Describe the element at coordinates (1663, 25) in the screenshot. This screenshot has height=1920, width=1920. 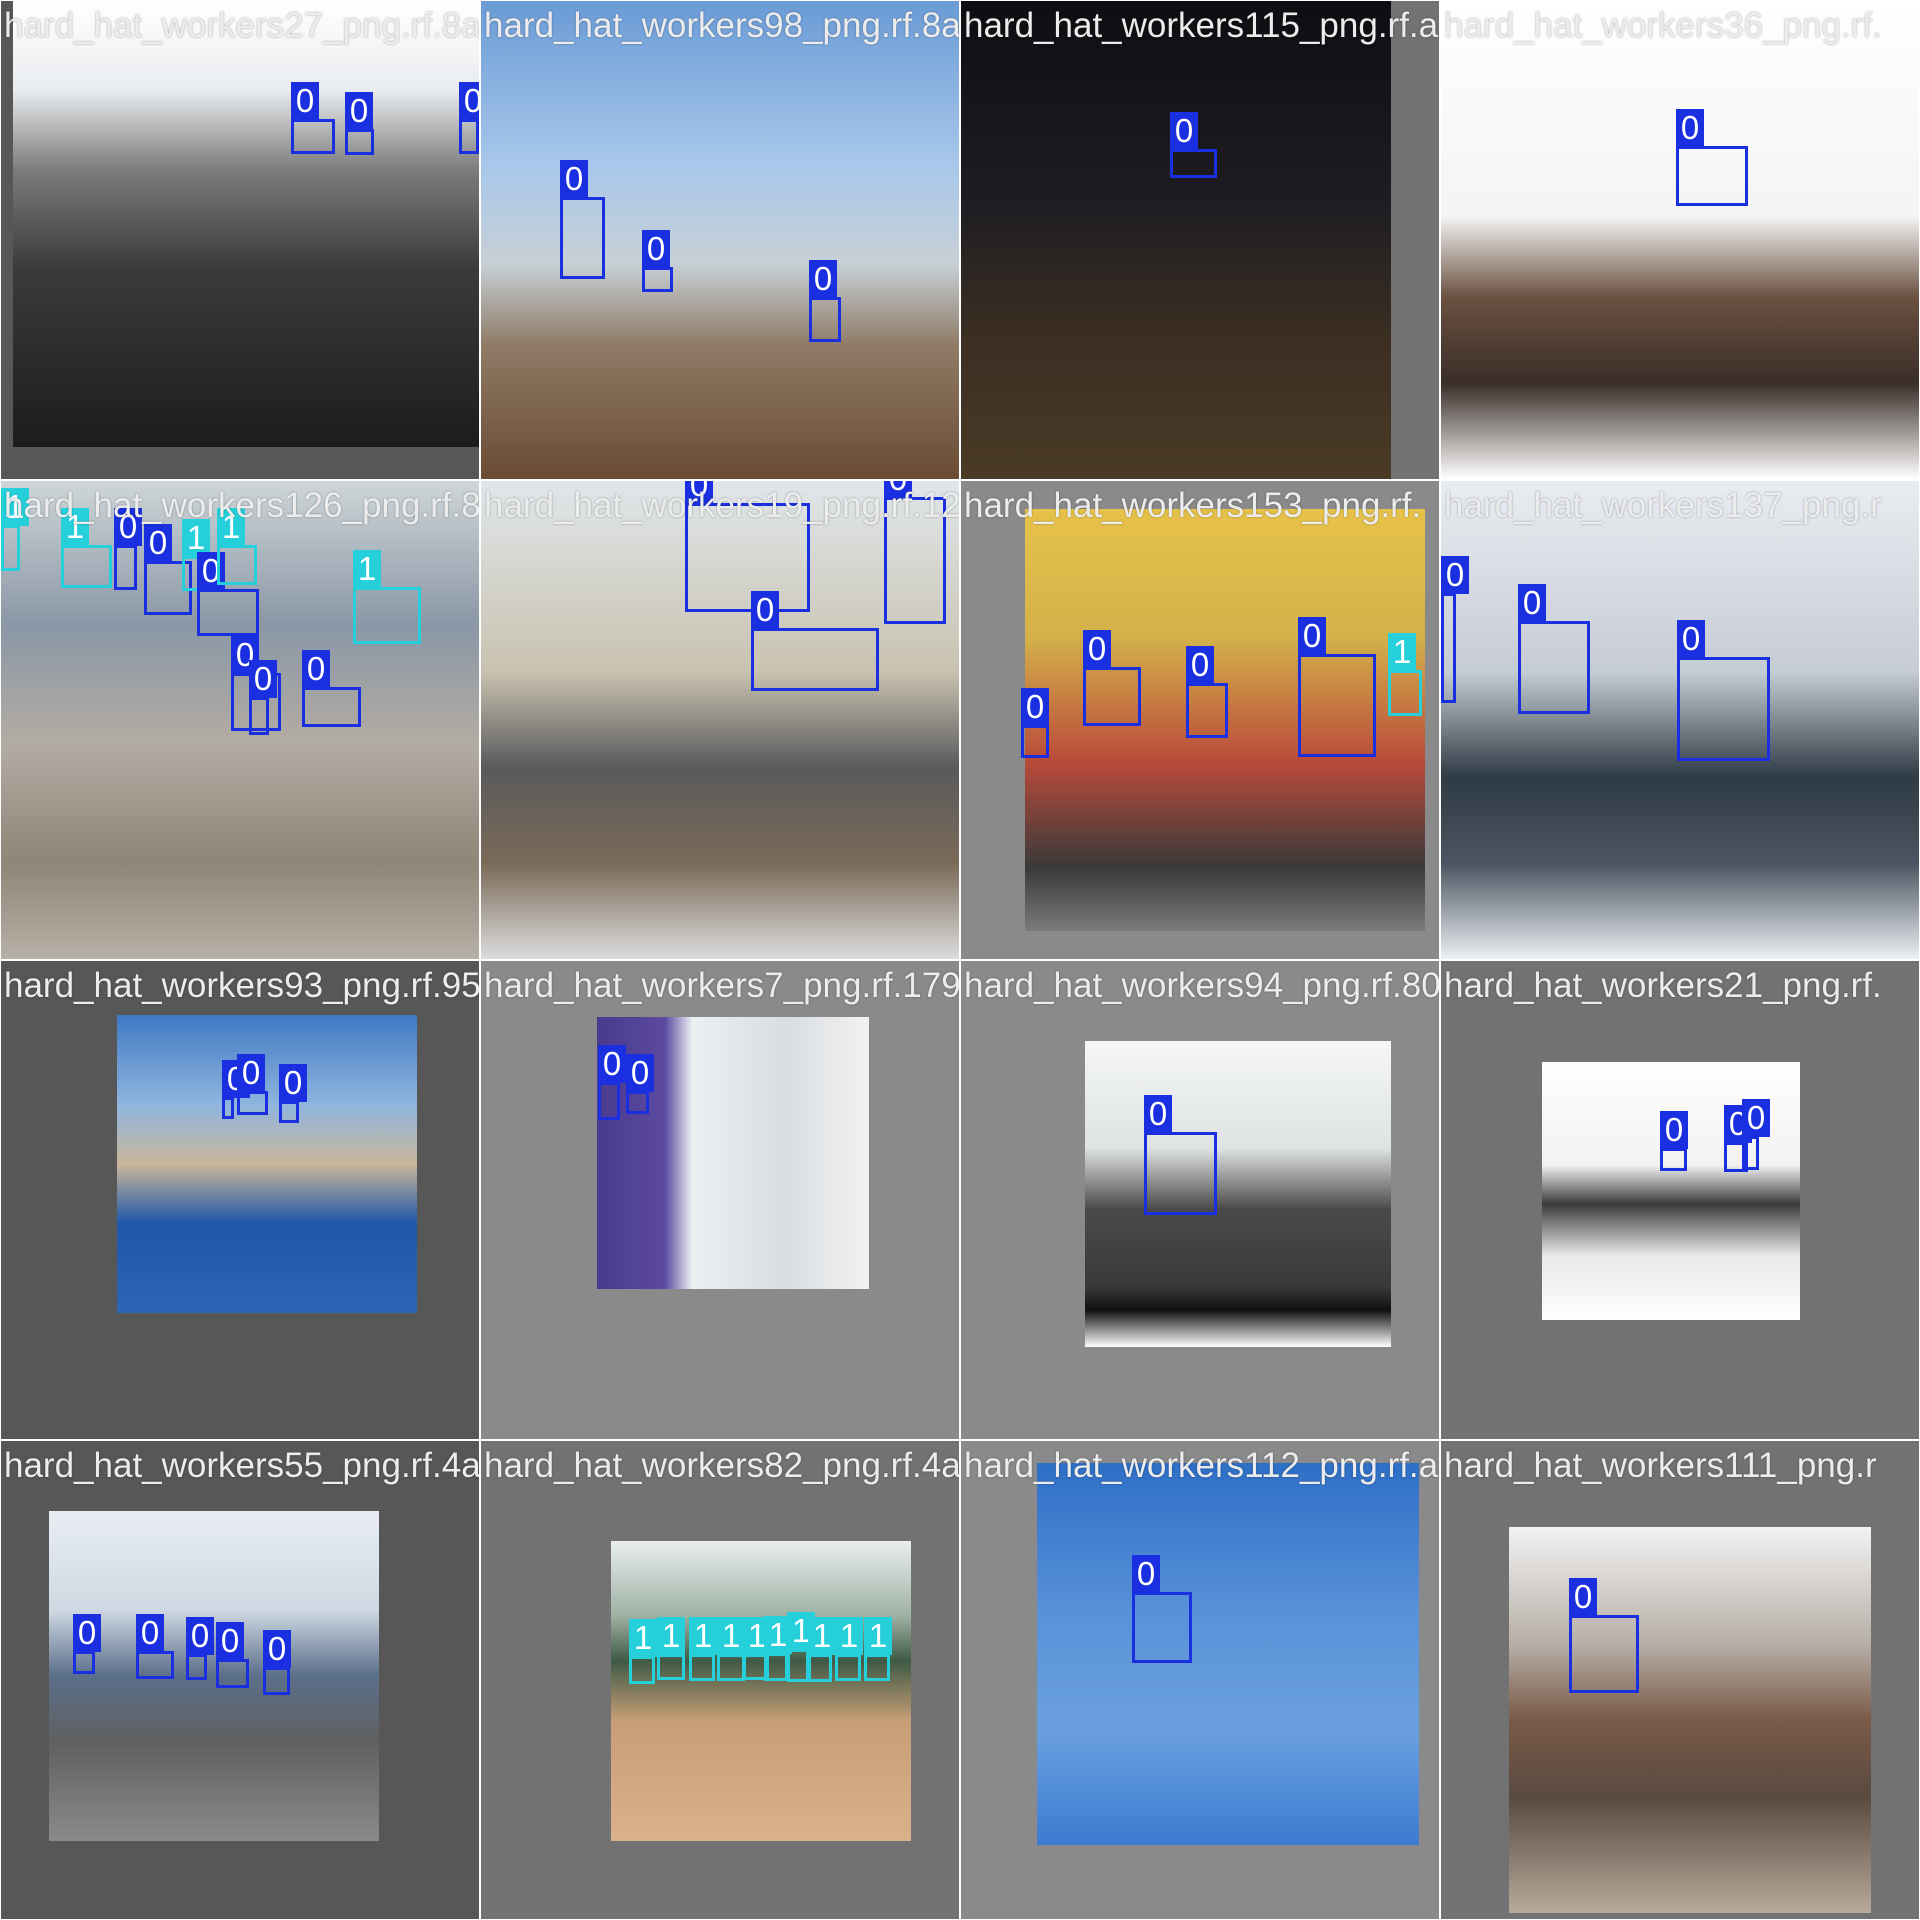
I see `tile-filename: hard_hat_workers36_png.rf.` at that location.